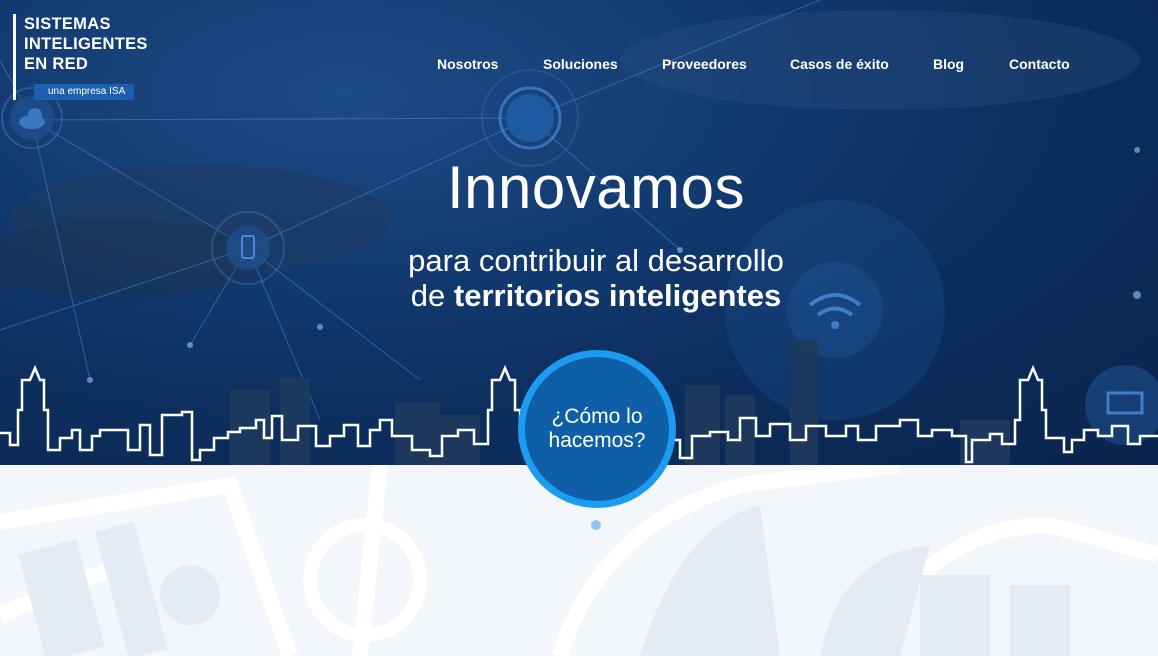 The height and width of the screenshot is (656, 1158). Describe the element at coordinates (580, 64) in the screenshot. I see `nav-item-soluciones: Soluciones` at that location.